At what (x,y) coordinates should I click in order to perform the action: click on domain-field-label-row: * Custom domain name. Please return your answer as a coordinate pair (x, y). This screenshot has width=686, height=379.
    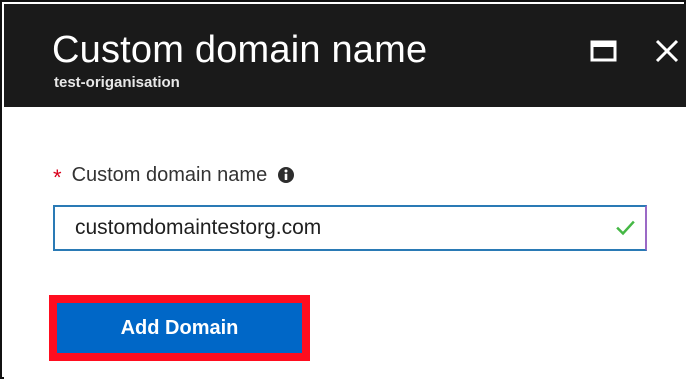
    Looking at the image, I should click on (174, 176).